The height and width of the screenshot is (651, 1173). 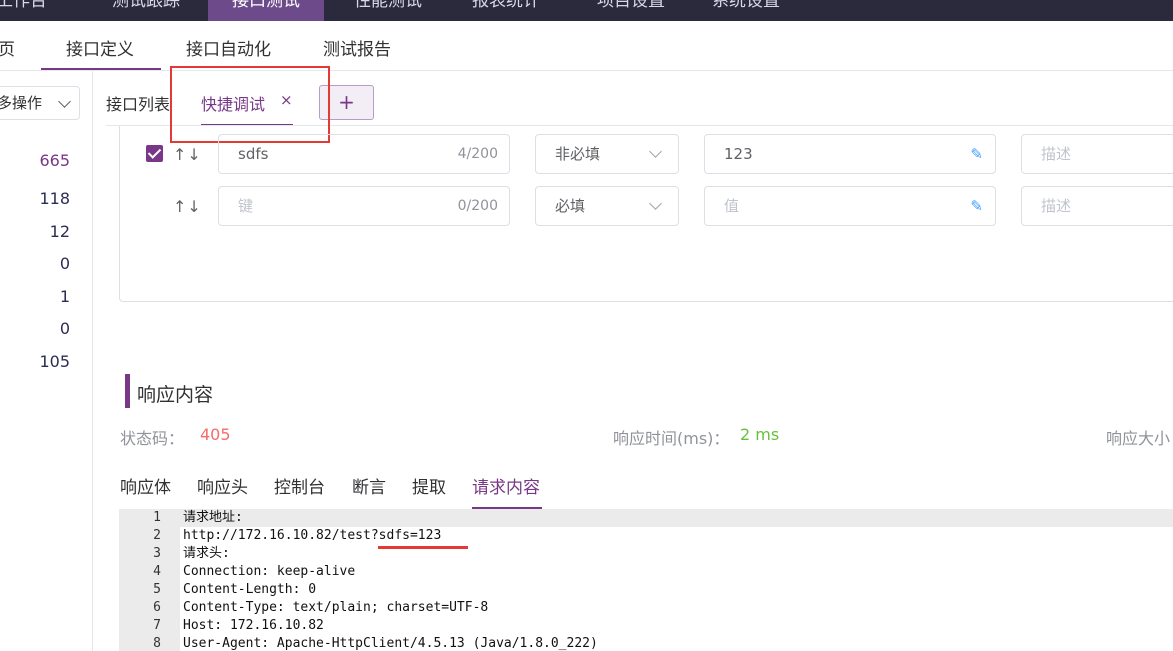 I want to click on line-number: 1, so click(x=157, y=517).